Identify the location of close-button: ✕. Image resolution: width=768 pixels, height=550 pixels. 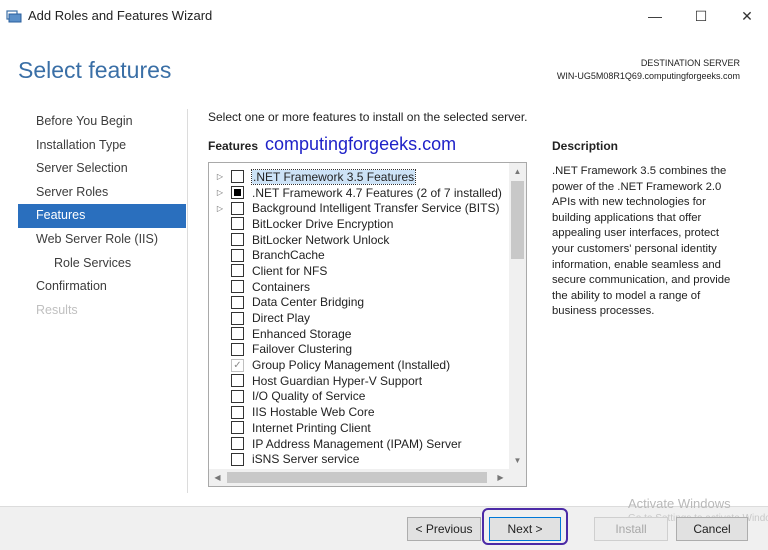
(746, 16).